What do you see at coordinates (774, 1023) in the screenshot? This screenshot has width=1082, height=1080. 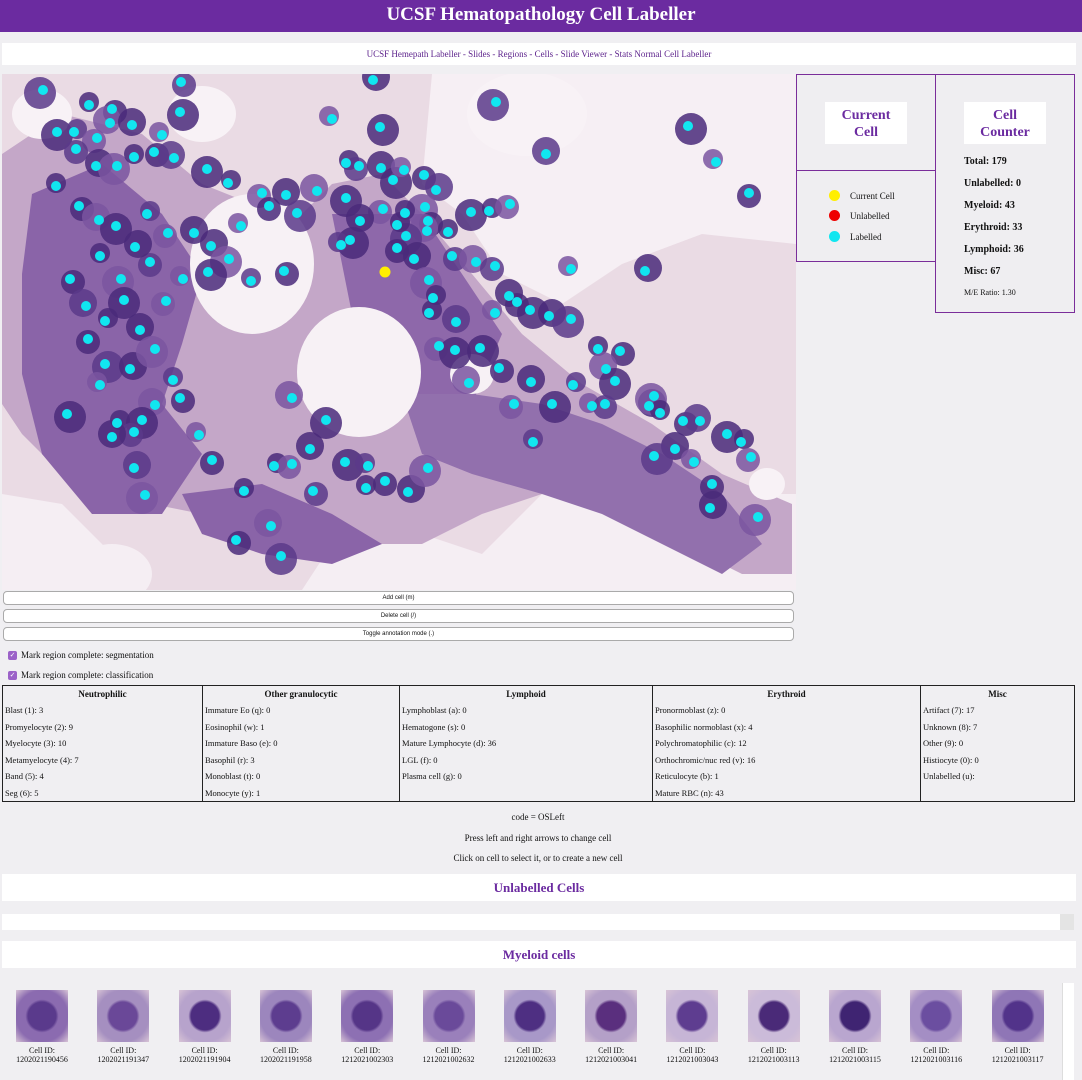 I see `cell-thumbnail: Cell ID: 1212021003113` at bounding box center [774, 1023].